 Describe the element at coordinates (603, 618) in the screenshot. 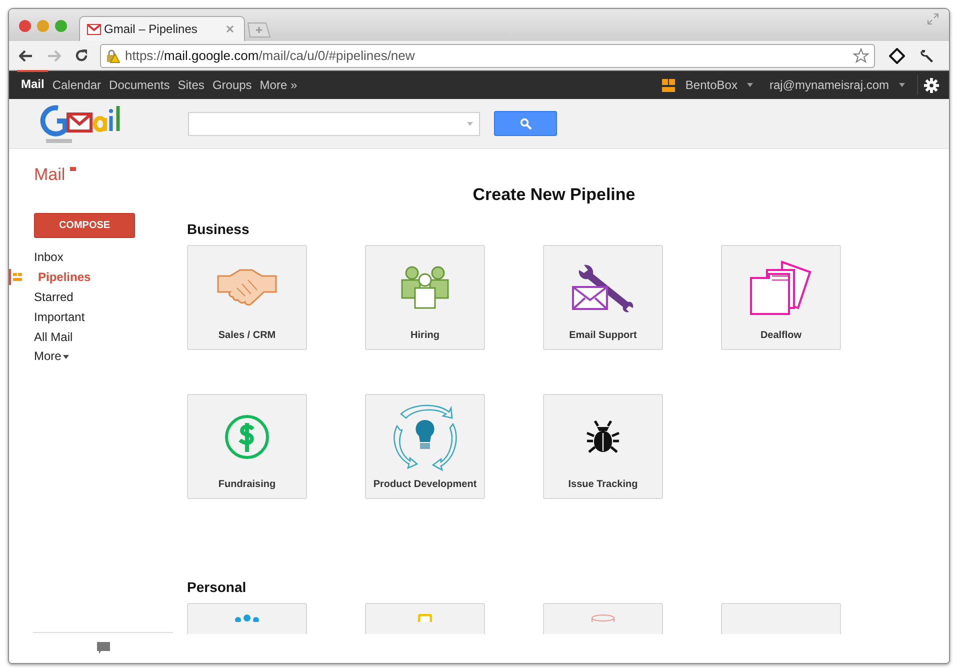

I see `cylinder-icon` at that location.